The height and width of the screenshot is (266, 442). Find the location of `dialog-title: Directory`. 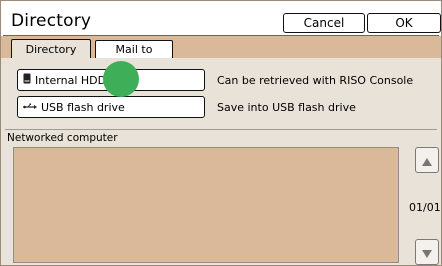

dialog-title: Directory is located at coordinates (51, 21).